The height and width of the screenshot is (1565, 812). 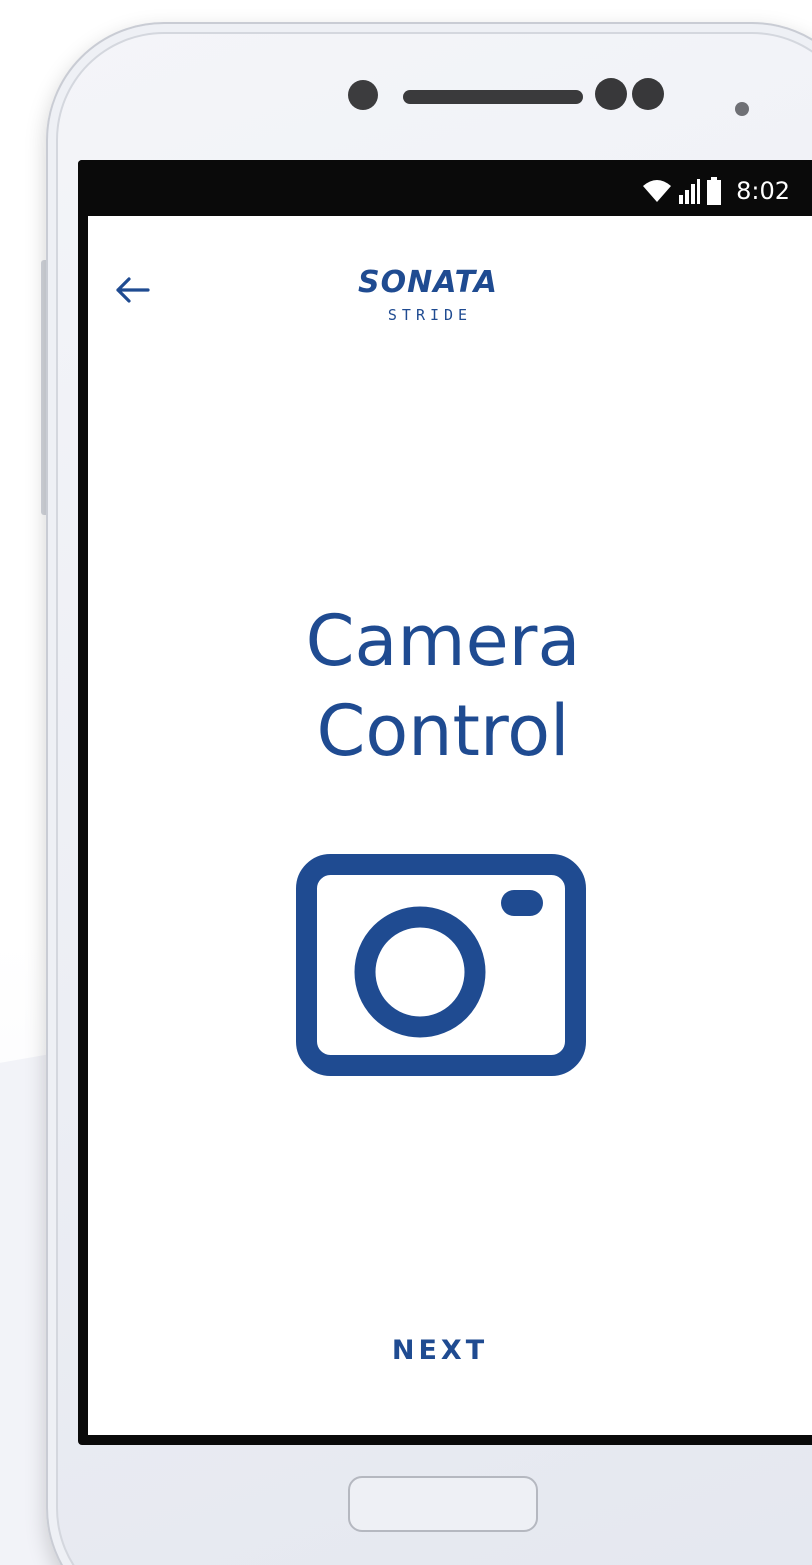 What do you see at coordinates (443, 641) in the screenshot?
I see `page-title-line1: Camera` at bounding box center [443, 641].